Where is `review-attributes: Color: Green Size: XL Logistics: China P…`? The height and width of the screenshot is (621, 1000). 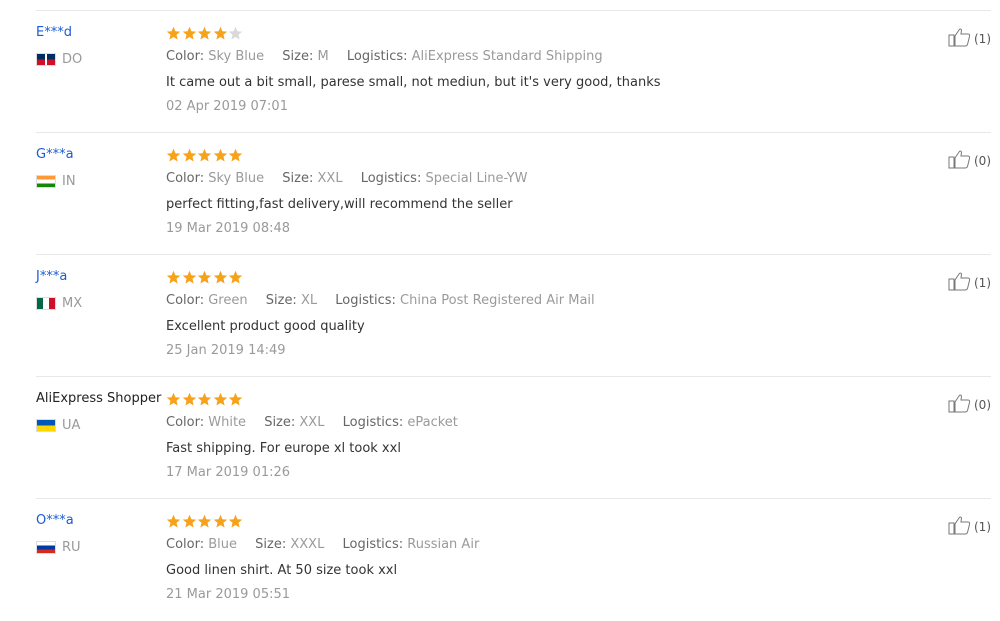 review-attributes: Color: Green Size: XL Logistics: China P… is located at coordinates (380, 300).